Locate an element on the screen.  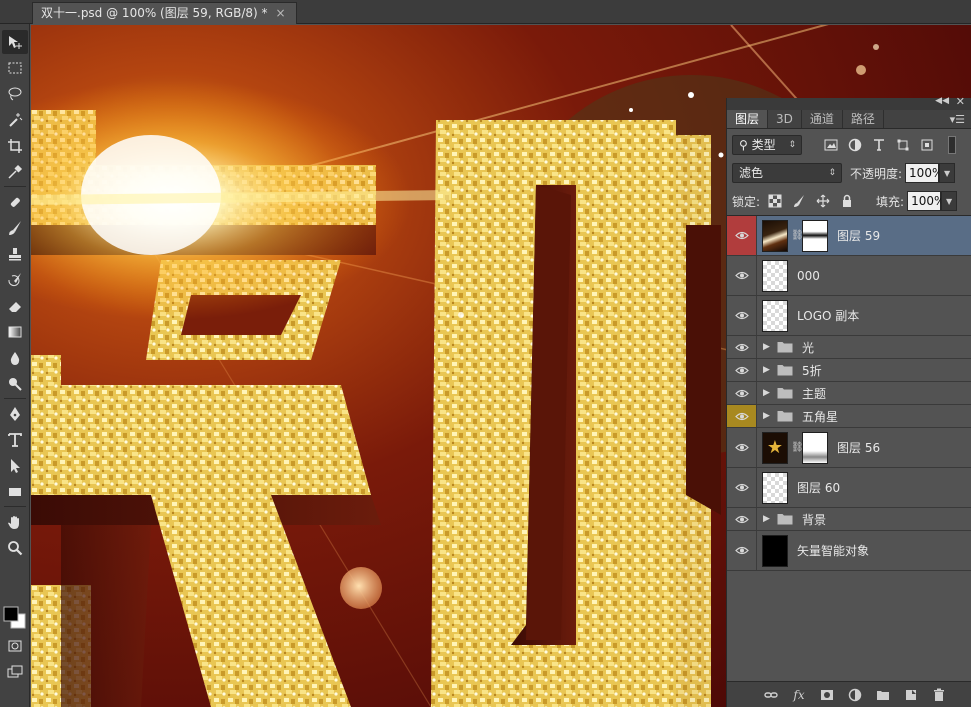
blur-tool is located at coordinates (15, 358).